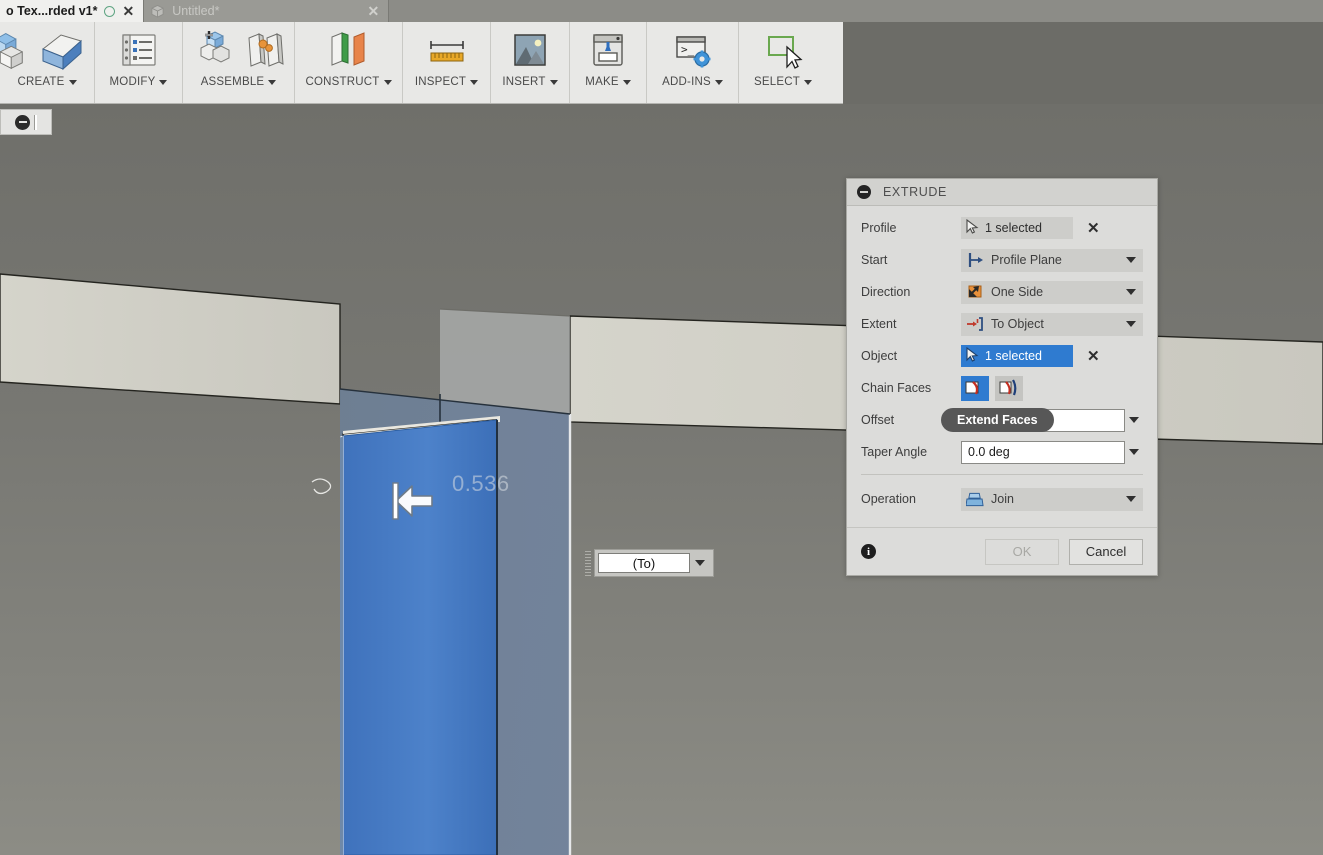 This screenshot has height=855, width=1323. I want to click on dialog-header: EXTRUDE, so click(1002, 192).